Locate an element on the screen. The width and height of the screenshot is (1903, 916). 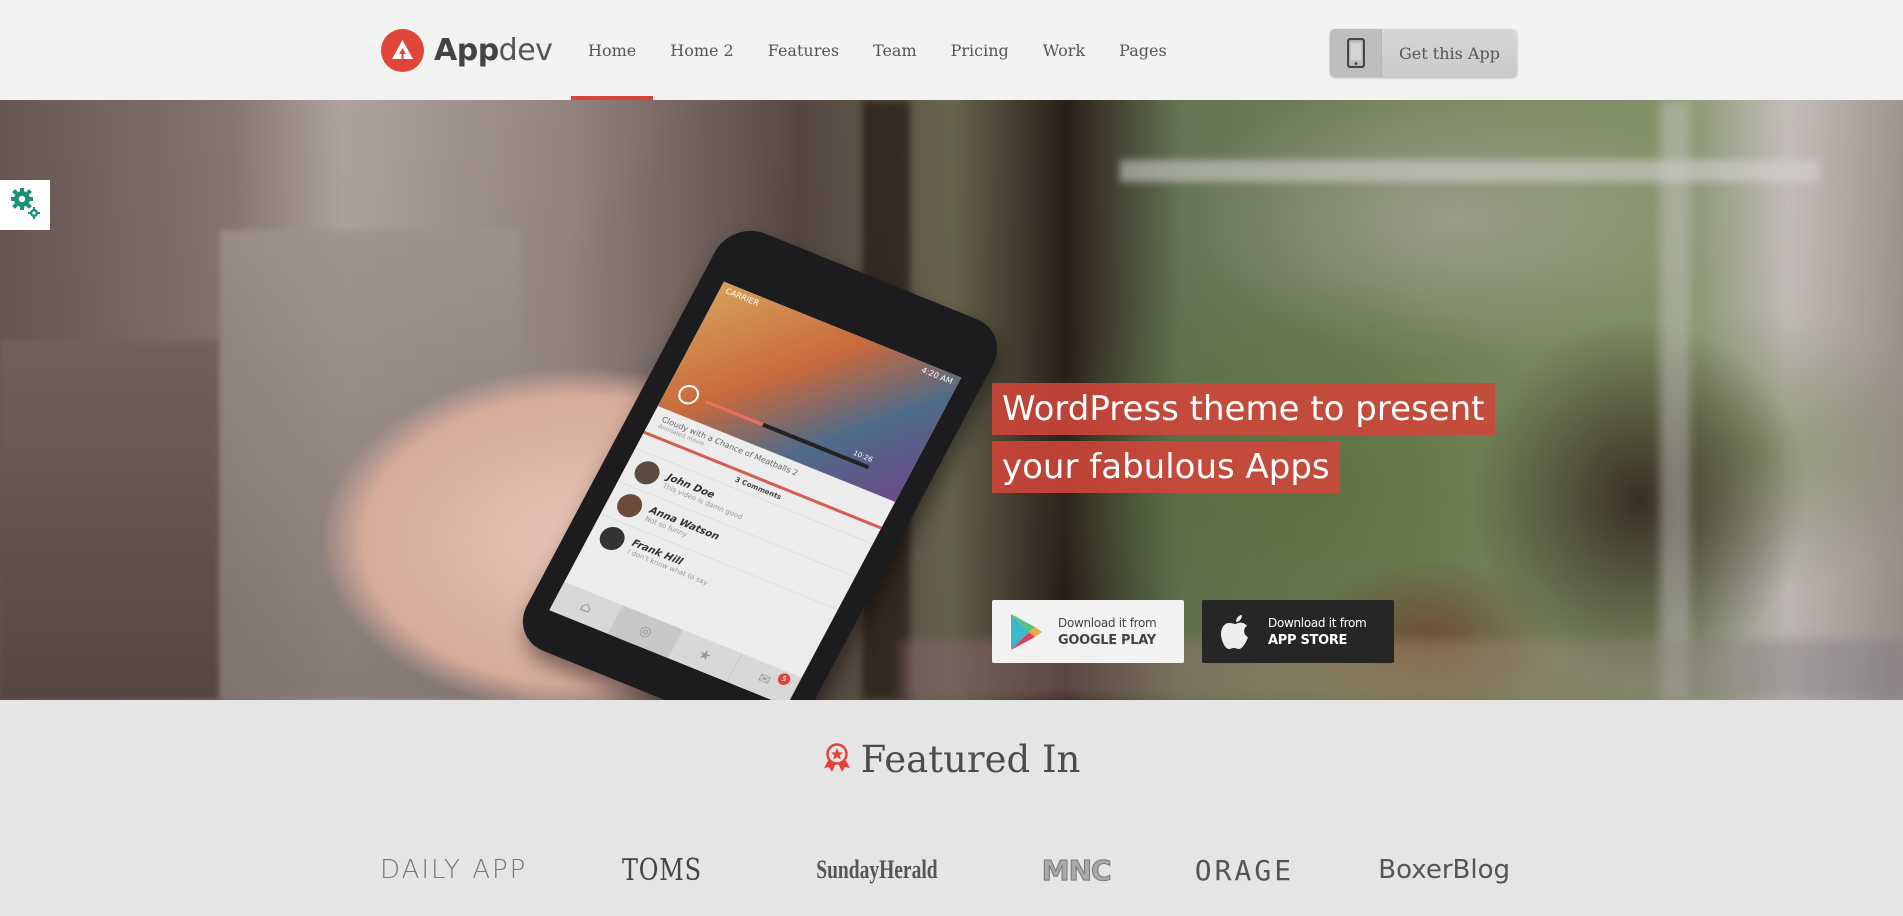
status-bar: CARRIER 4:20 AM is located at coordinates (839, 336).